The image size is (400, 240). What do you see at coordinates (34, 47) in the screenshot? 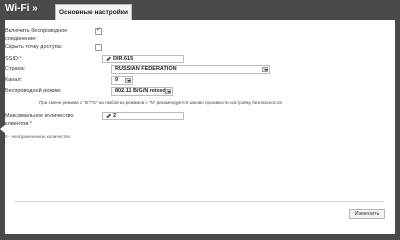
I see `hide-ap-label: Скрыть точку доступа:` at bounding box center [34, 47].